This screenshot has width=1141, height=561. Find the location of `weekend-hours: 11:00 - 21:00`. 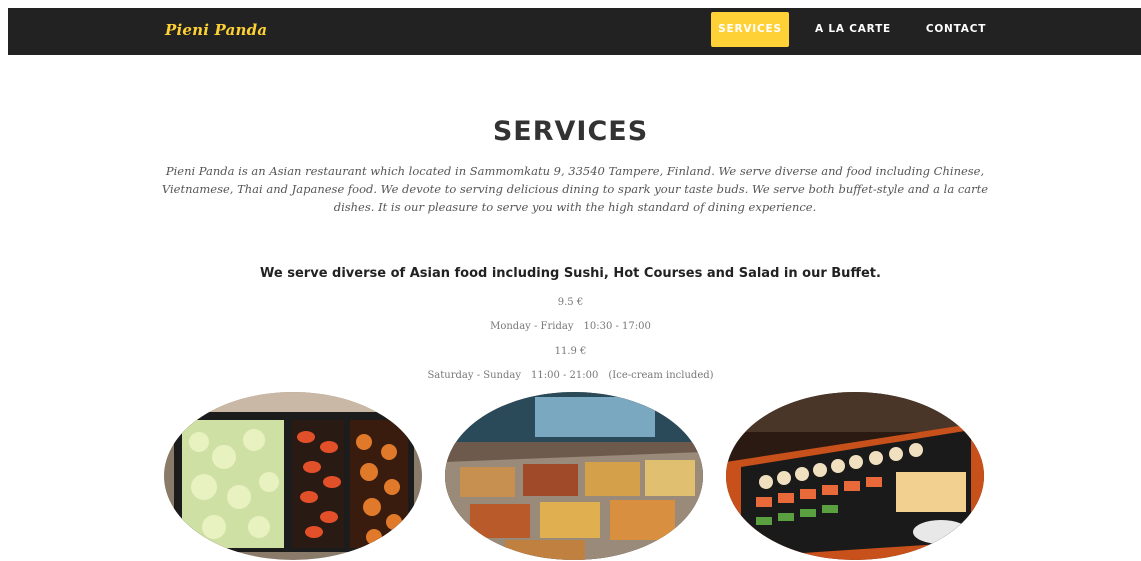

weekend-hours: 11:00 - 21:00 is located at coordinates (565, 375).